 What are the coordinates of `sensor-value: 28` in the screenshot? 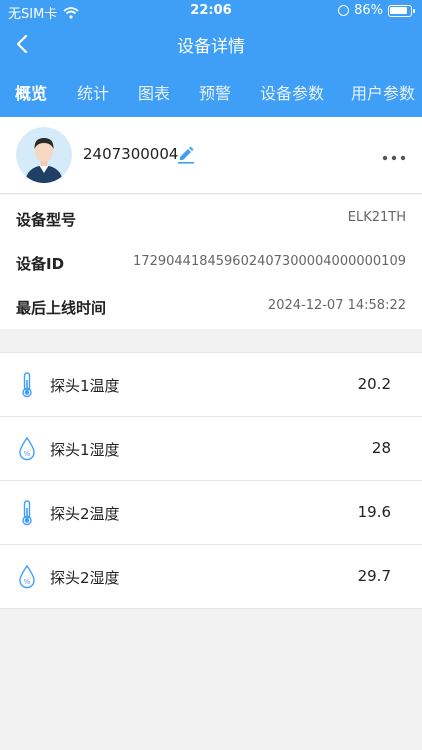 It's located at (381, 448).